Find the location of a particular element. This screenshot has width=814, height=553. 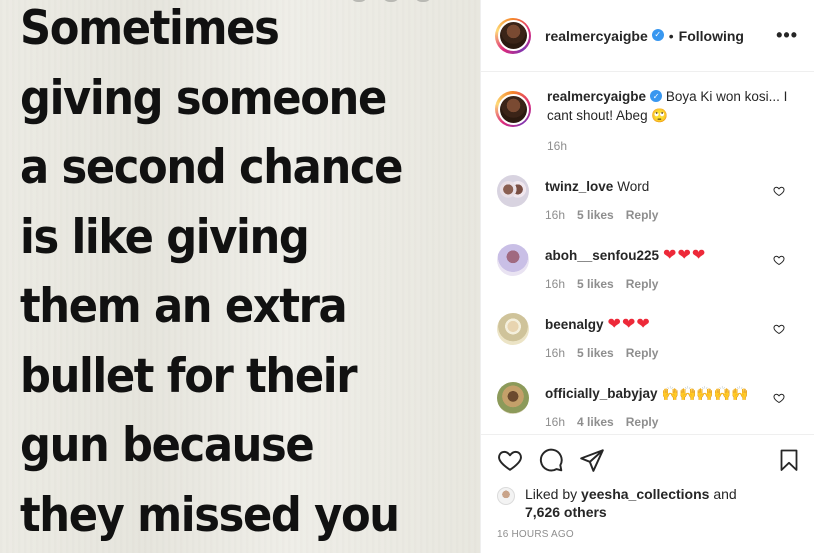

quote-line: they missed you is located at coordinates (210, 515).